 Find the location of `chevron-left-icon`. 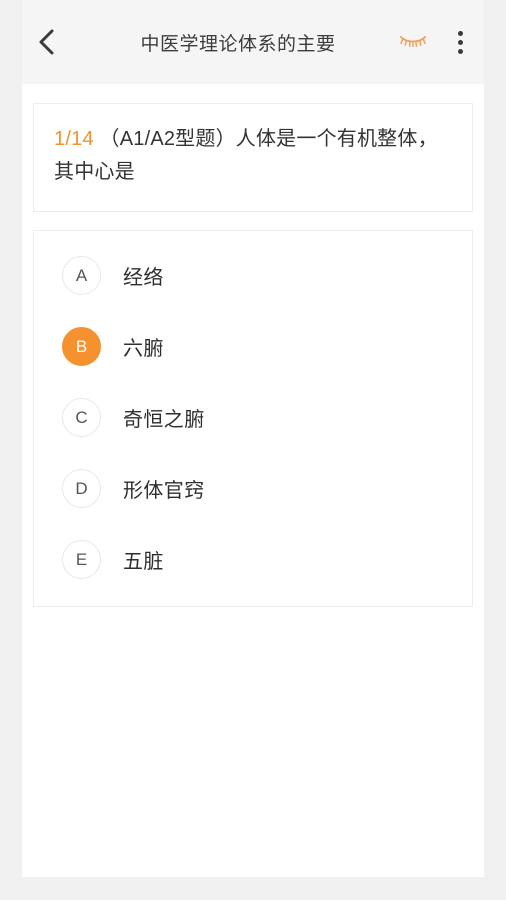

chevron-left-icon is located at coordinates (47, 42).